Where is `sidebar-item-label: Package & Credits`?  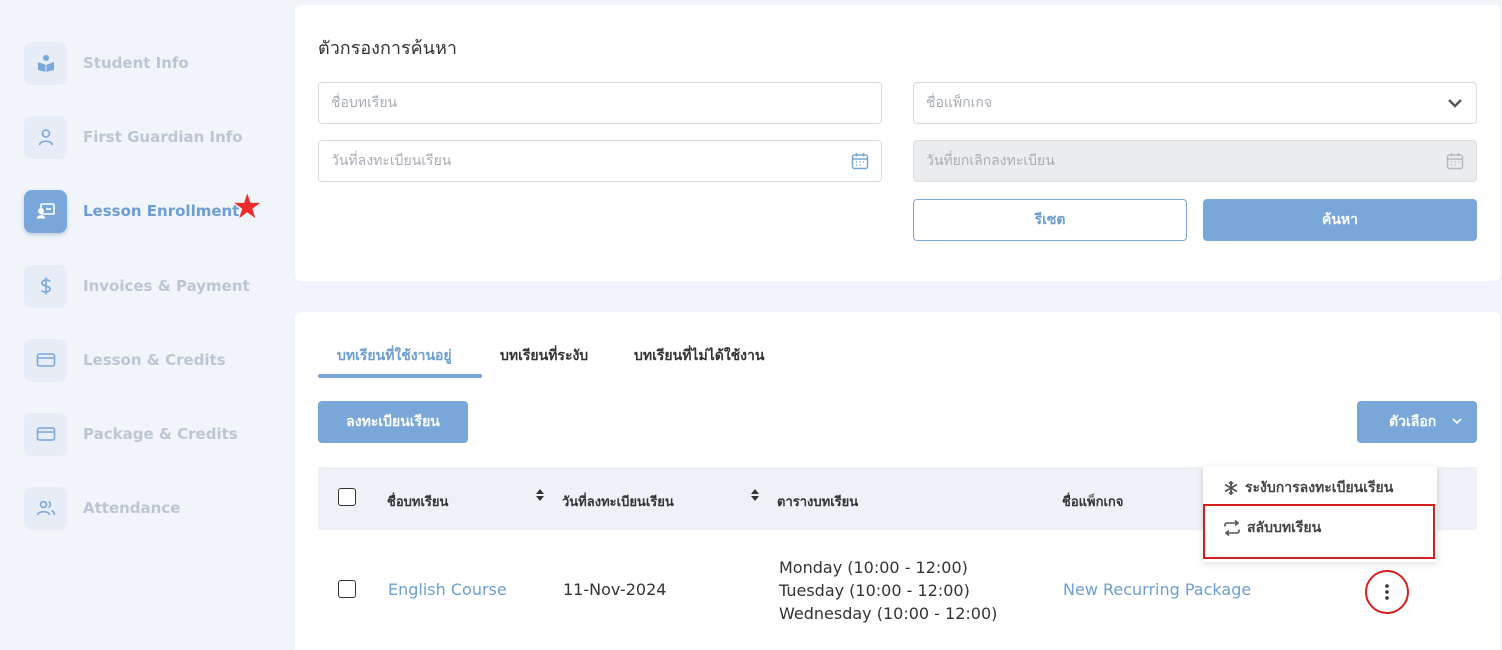 sidebar-item-label: Package & Credits is located at coordinates (160, 434).